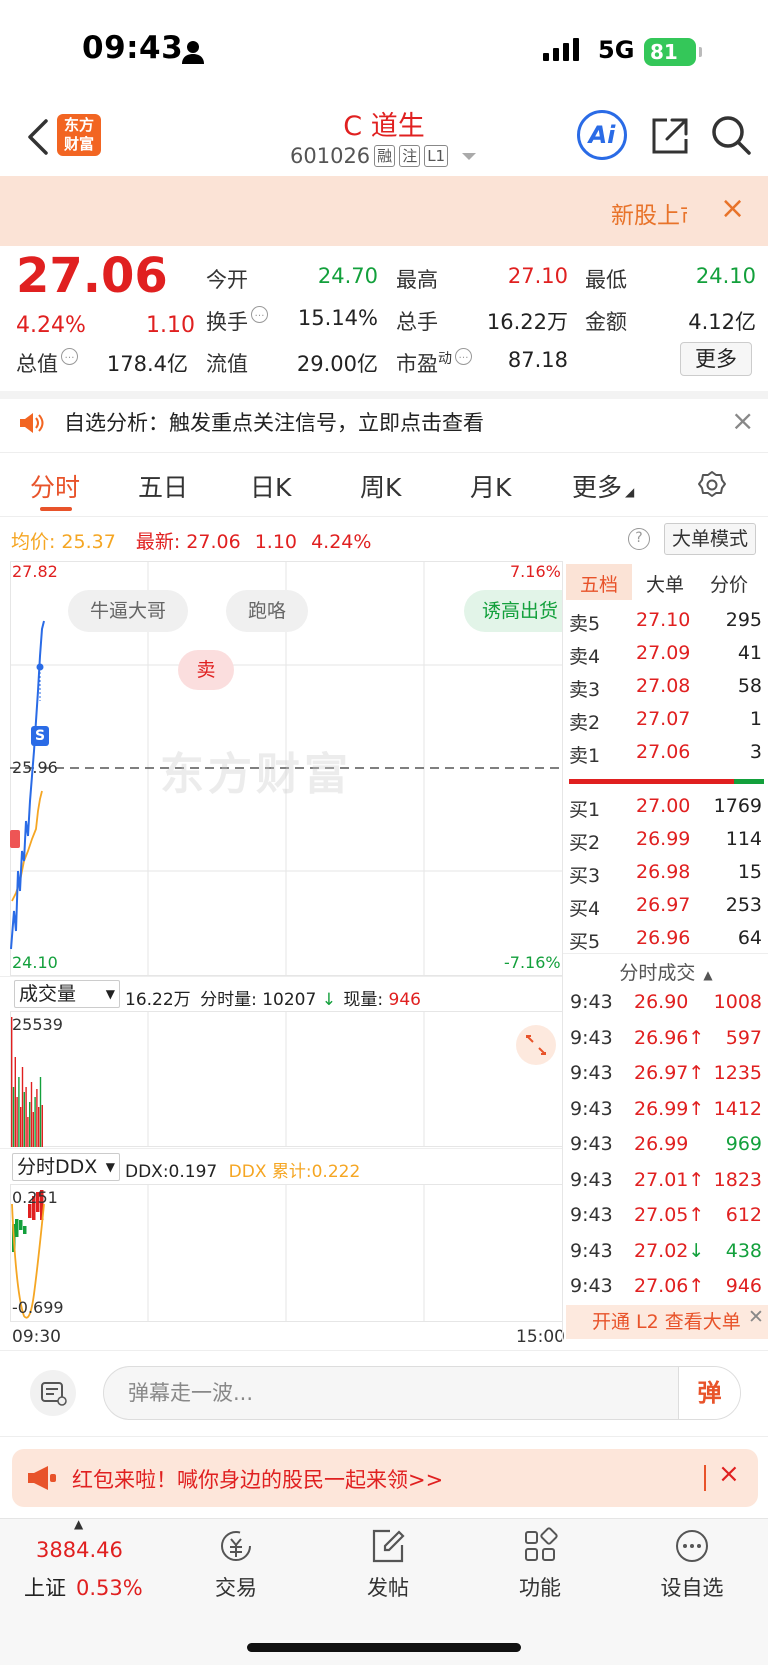  Describe the element at coordinates (585, 843) in the screenshot. I see `level-label: 买2` at that location.